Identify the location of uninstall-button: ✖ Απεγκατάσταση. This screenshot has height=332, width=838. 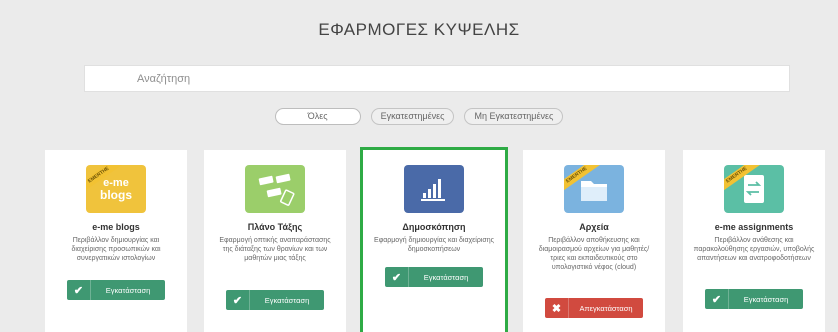
(594, 308).